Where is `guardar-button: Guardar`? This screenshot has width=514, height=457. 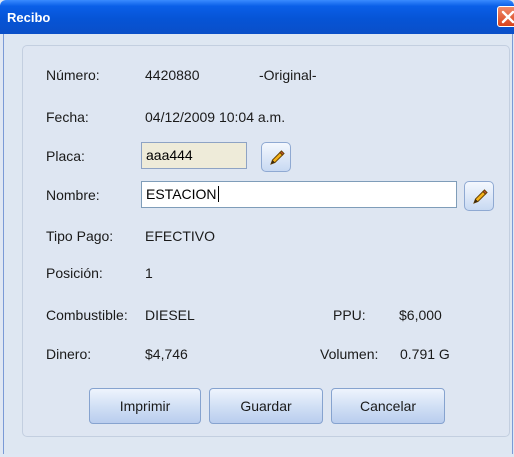 guardar-button: Guardar is located at coordinates (266, 406).